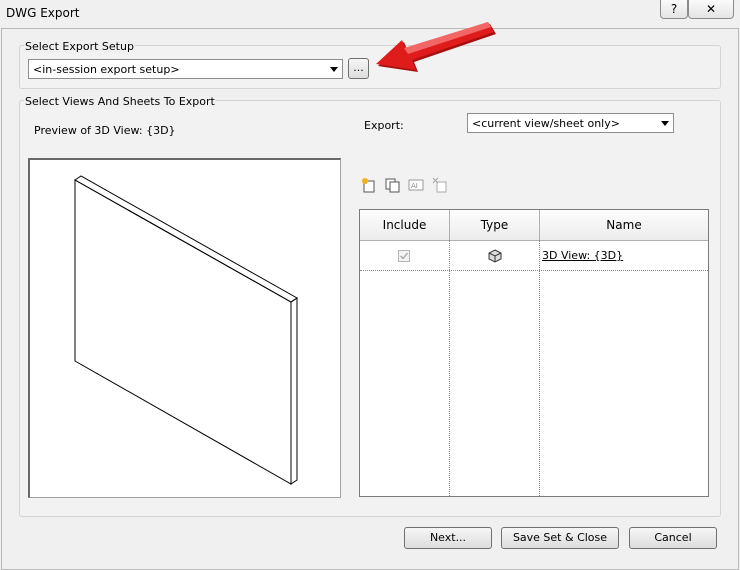 This screenshot has height=570, width=740. Describe the element at coordinates (405, 225) in the screenshot. I see `column-header-include: Include` at that location.